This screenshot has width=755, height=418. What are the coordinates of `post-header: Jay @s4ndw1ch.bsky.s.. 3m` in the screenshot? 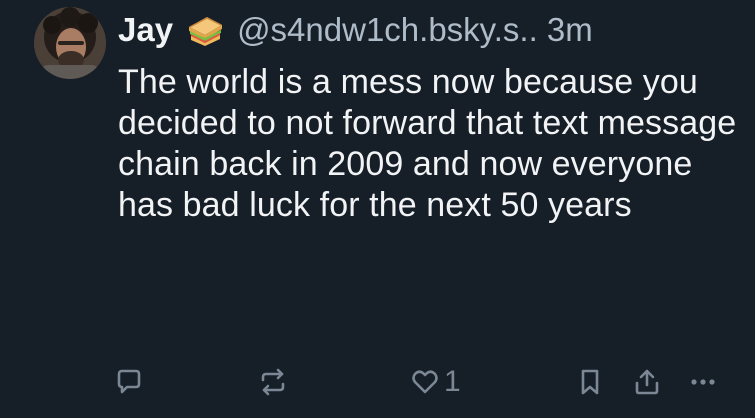 It's located at (355, 30).